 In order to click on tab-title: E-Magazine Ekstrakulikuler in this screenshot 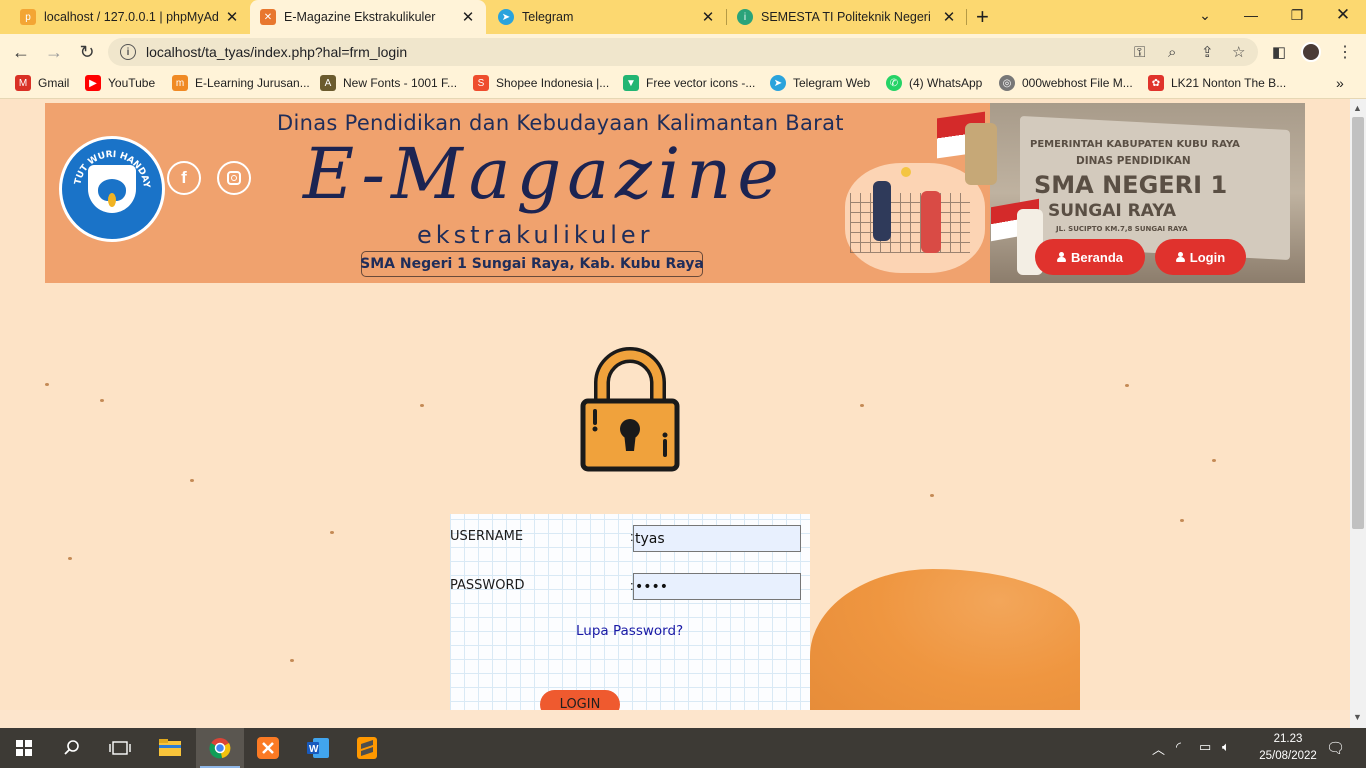, I will do `click(360, 17)`.